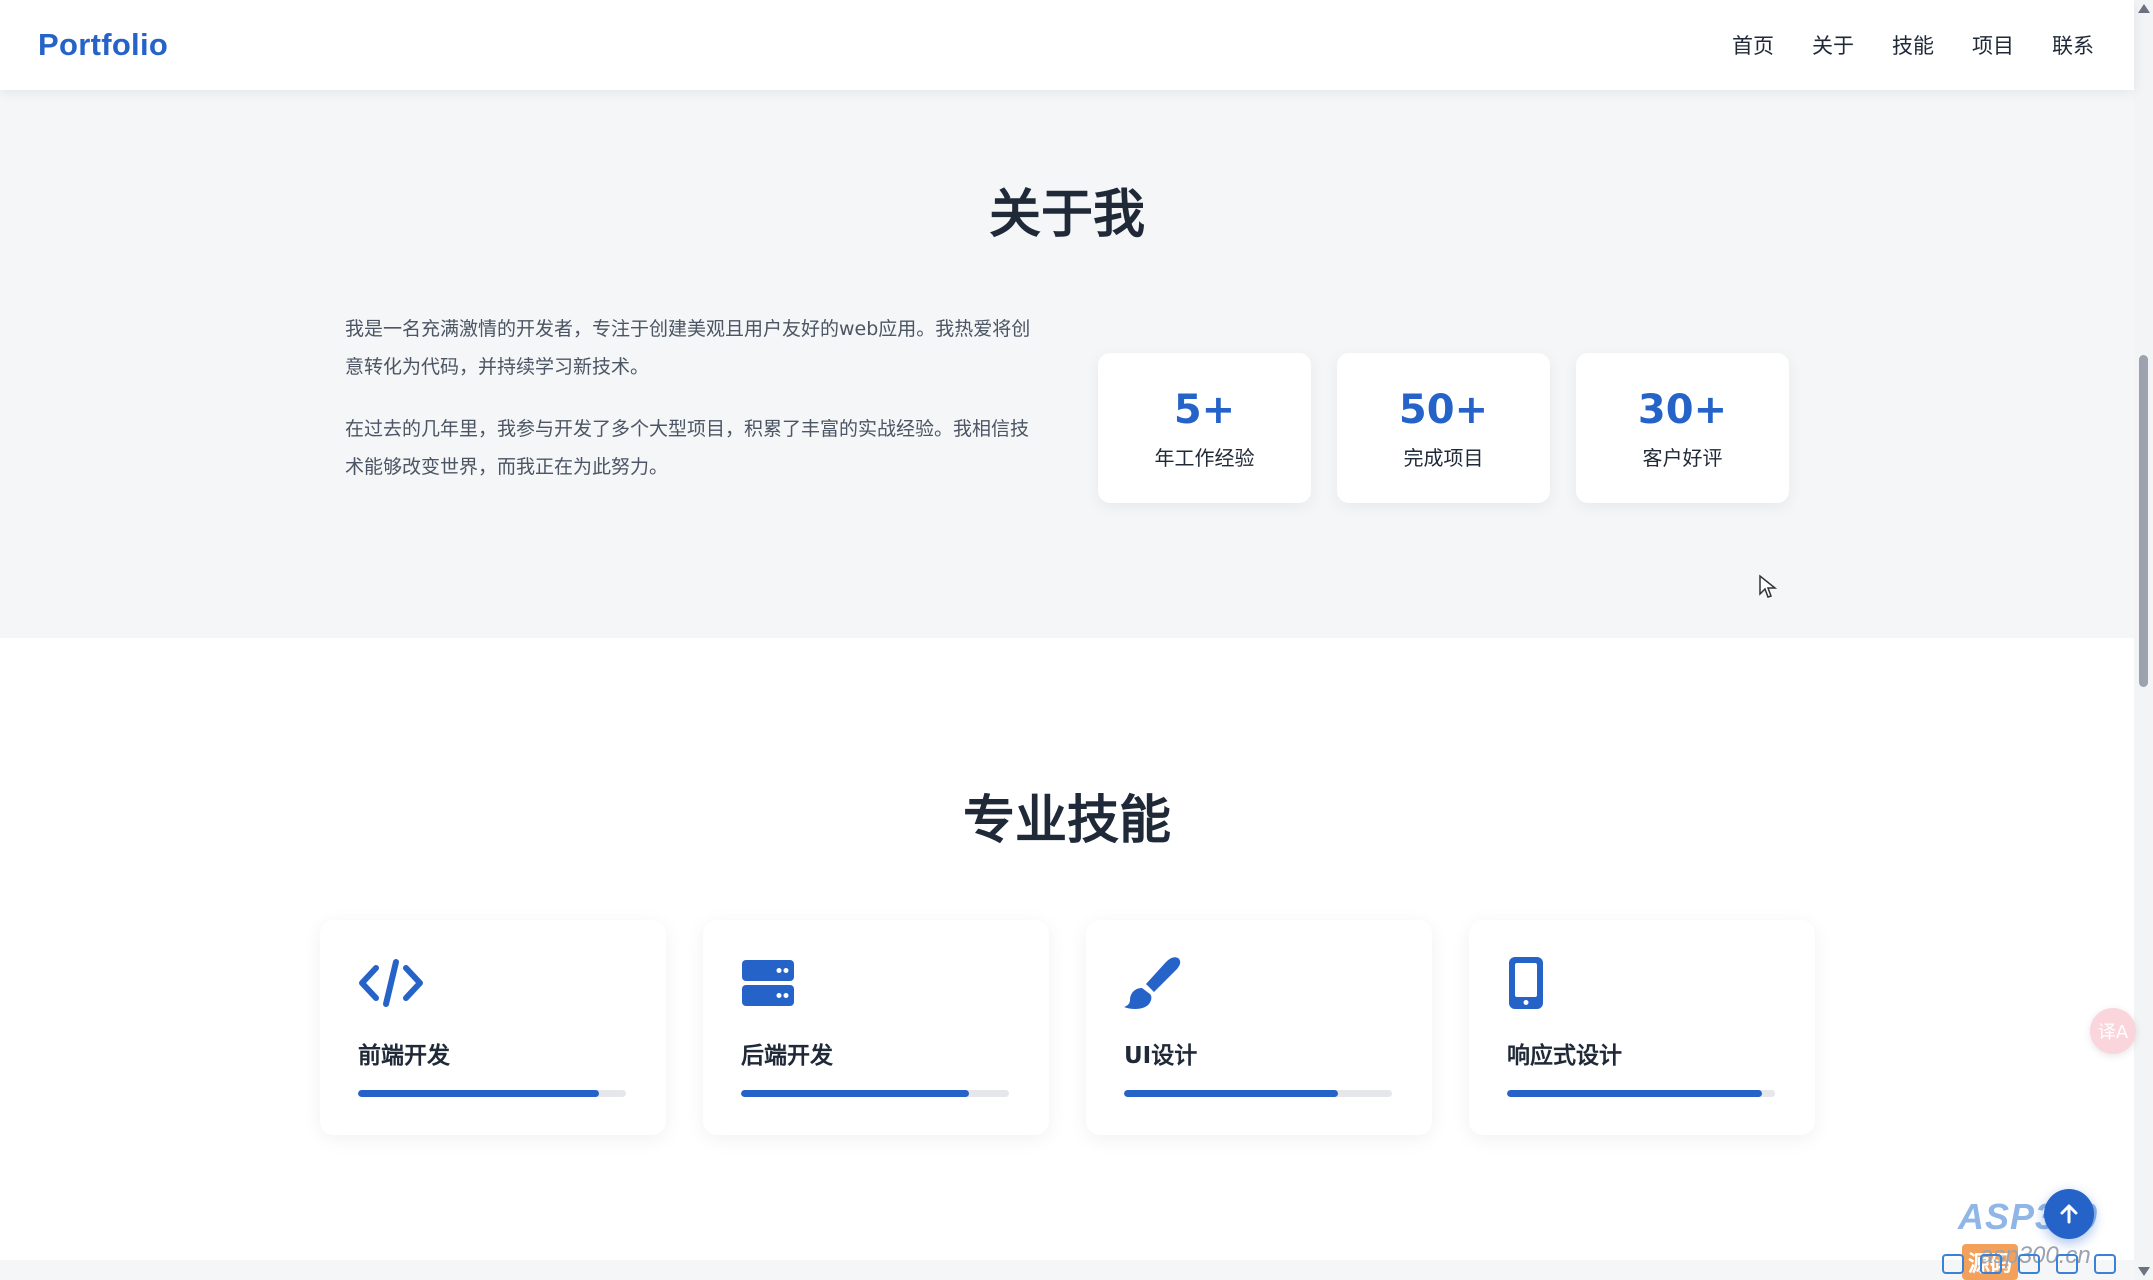 Image resolution: width=2153 pixels, height=1280 pixels. What do you see at coordinates (1642, 983) in the screenshot?
I see `mobile-icon` at bounding box center [1642, 983].